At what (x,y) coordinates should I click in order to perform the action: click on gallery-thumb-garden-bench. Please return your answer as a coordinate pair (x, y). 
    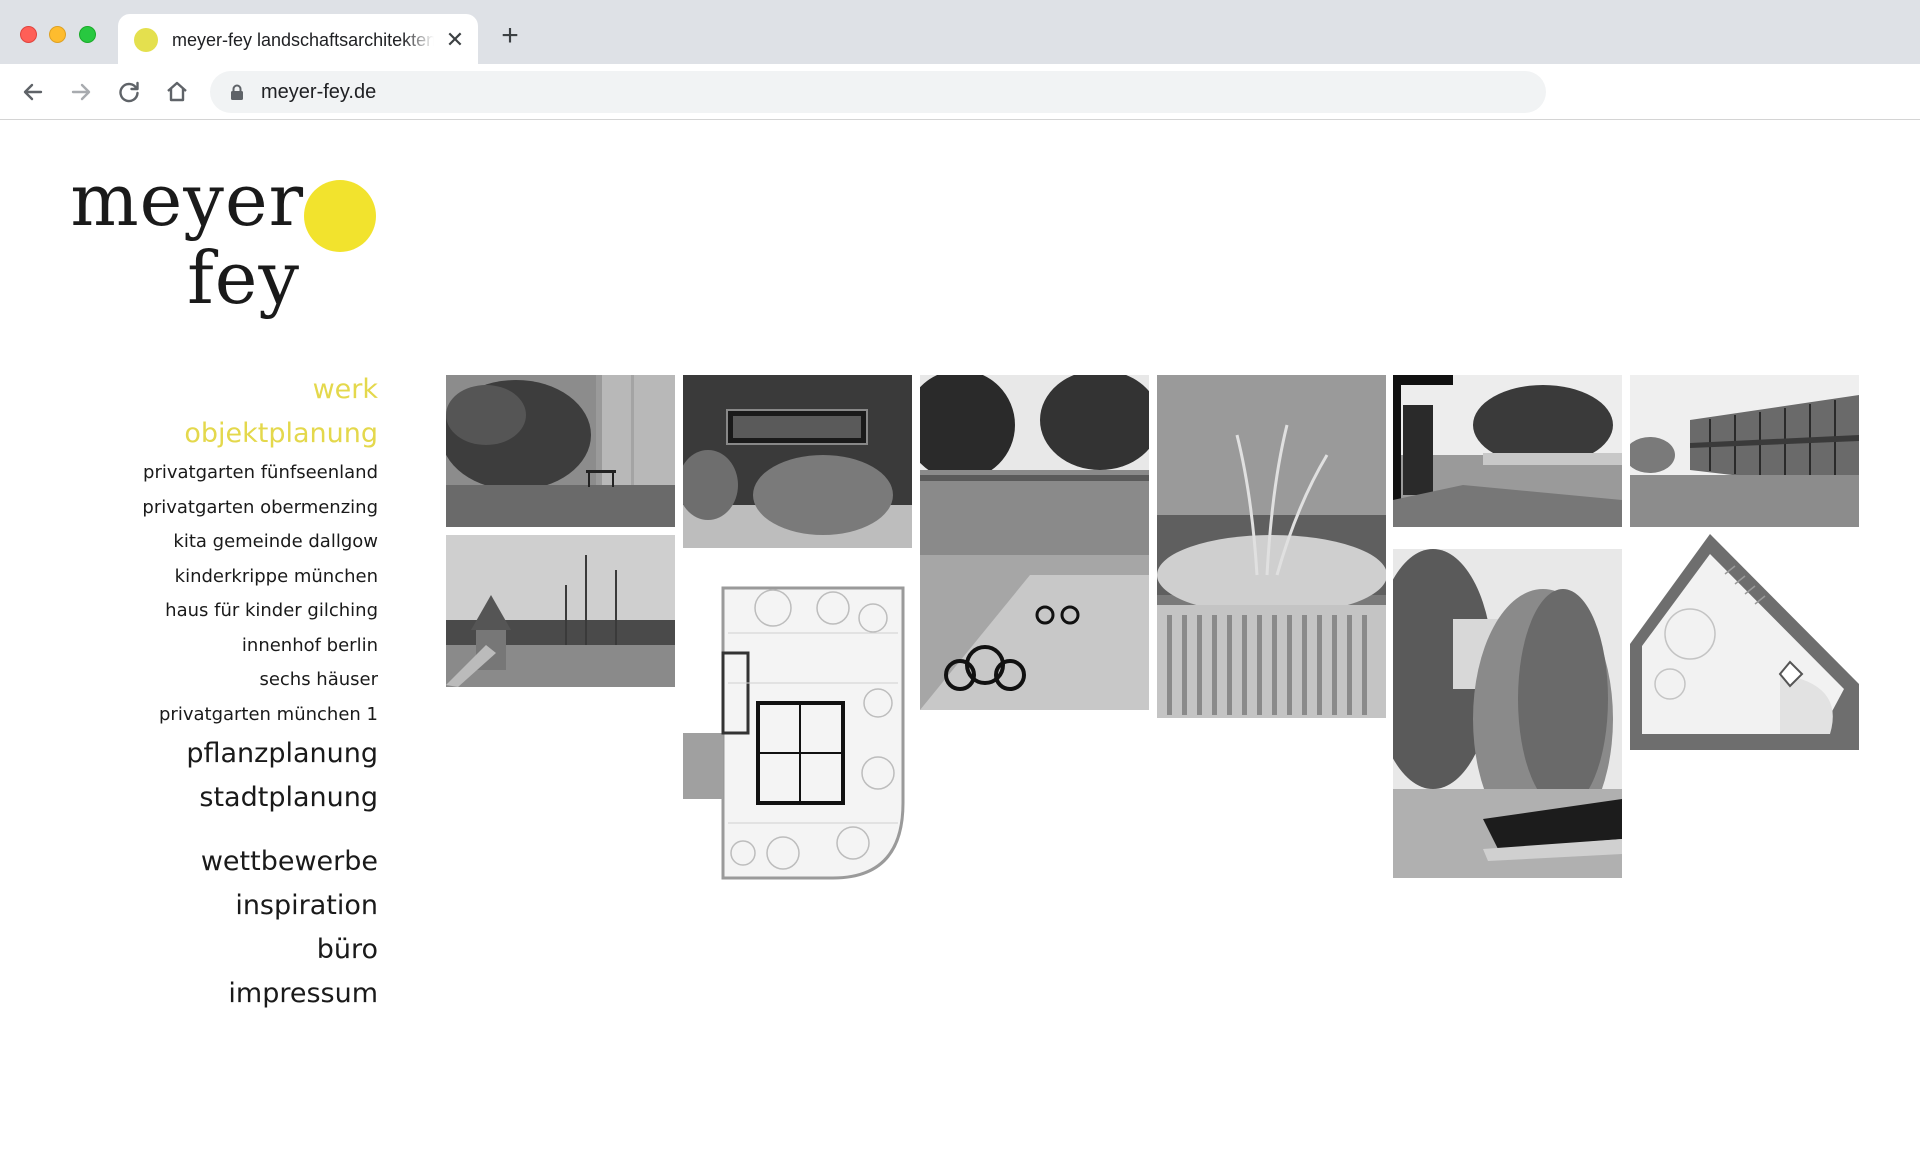
    Looking at the image, I should click on (560, 451).